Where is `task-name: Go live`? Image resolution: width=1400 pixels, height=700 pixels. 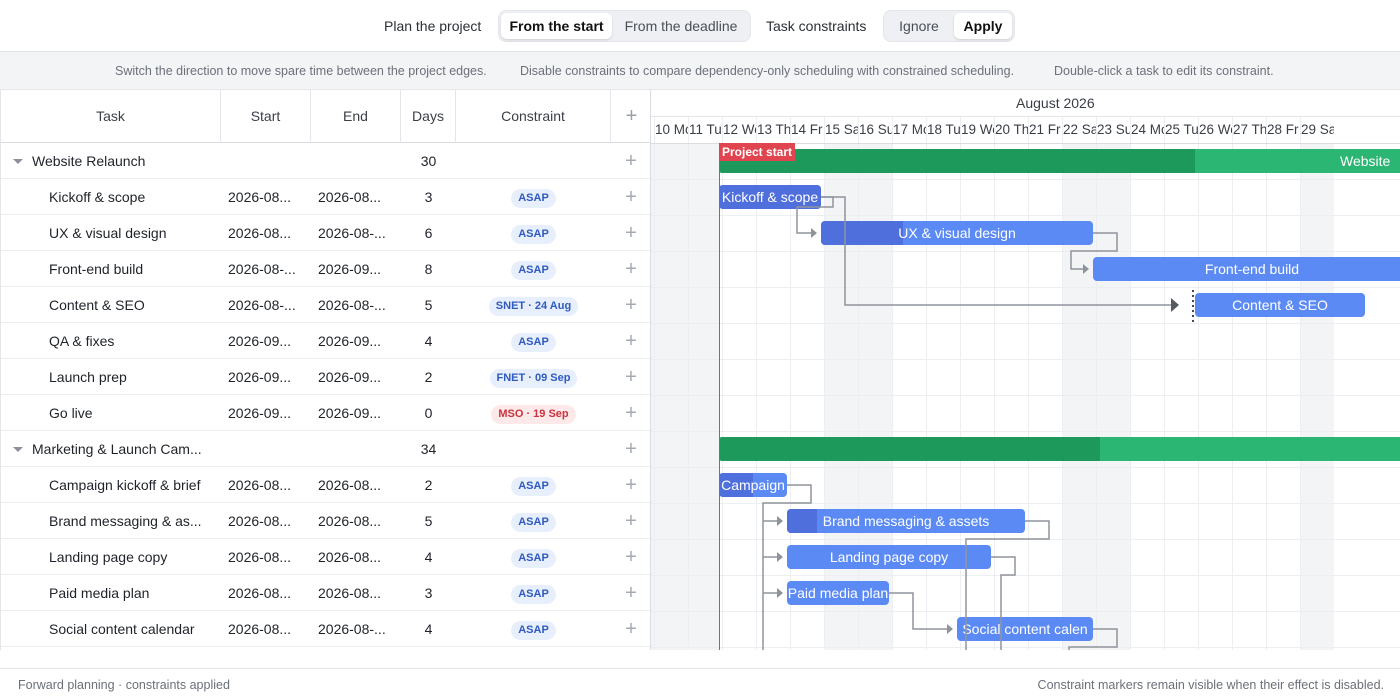
task-name: Go live is located at coordinates (71, 413).